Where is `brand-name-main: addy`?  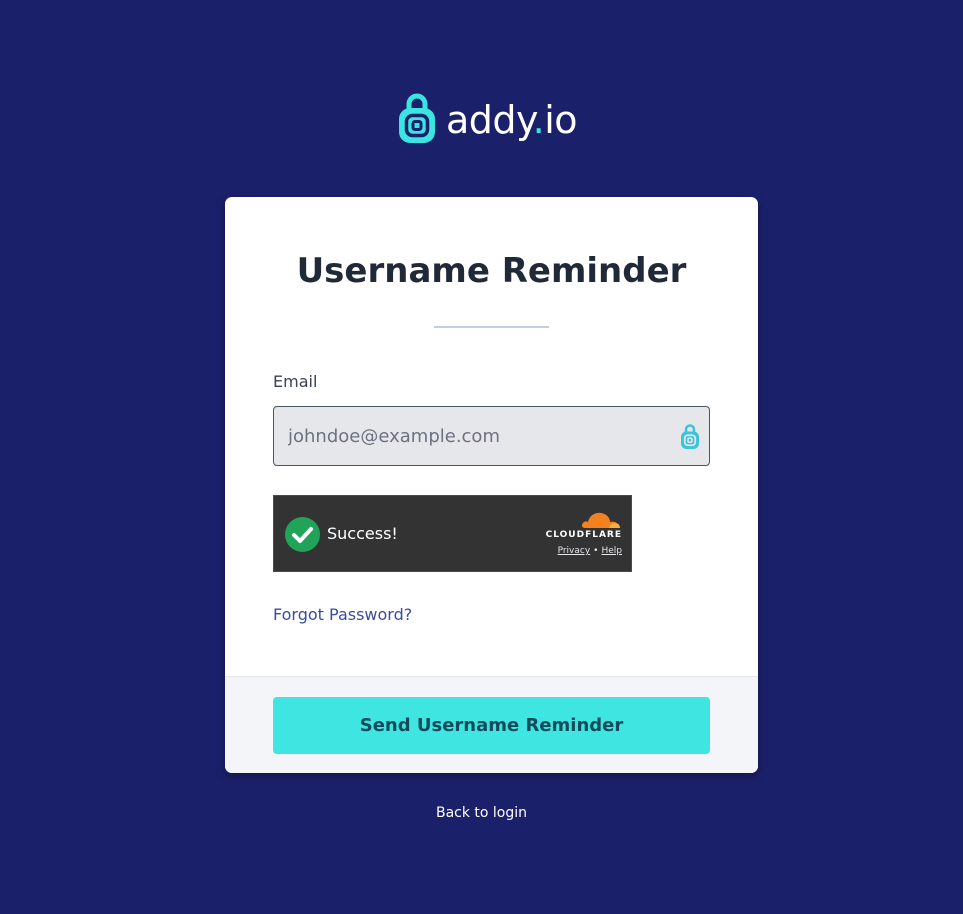 brand-name-main: addy is located at coordinates (489, 120).